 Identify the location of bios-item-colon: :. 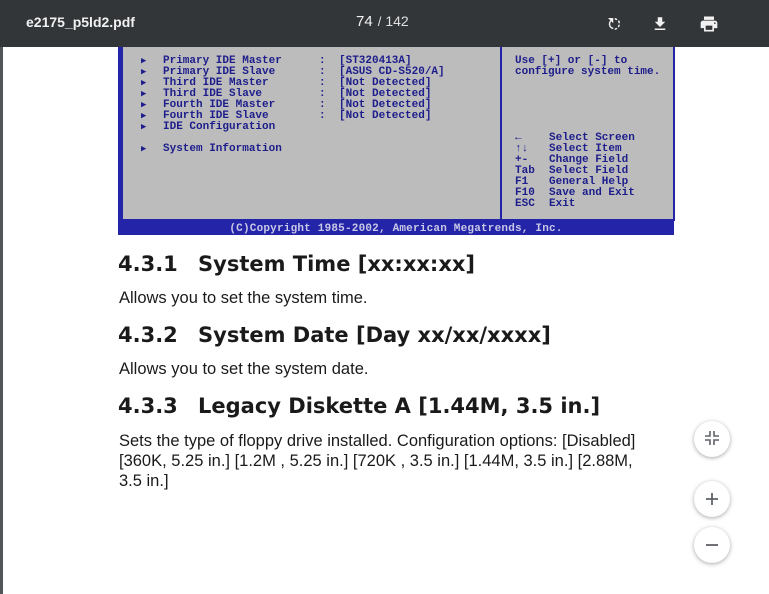
(322, 116).